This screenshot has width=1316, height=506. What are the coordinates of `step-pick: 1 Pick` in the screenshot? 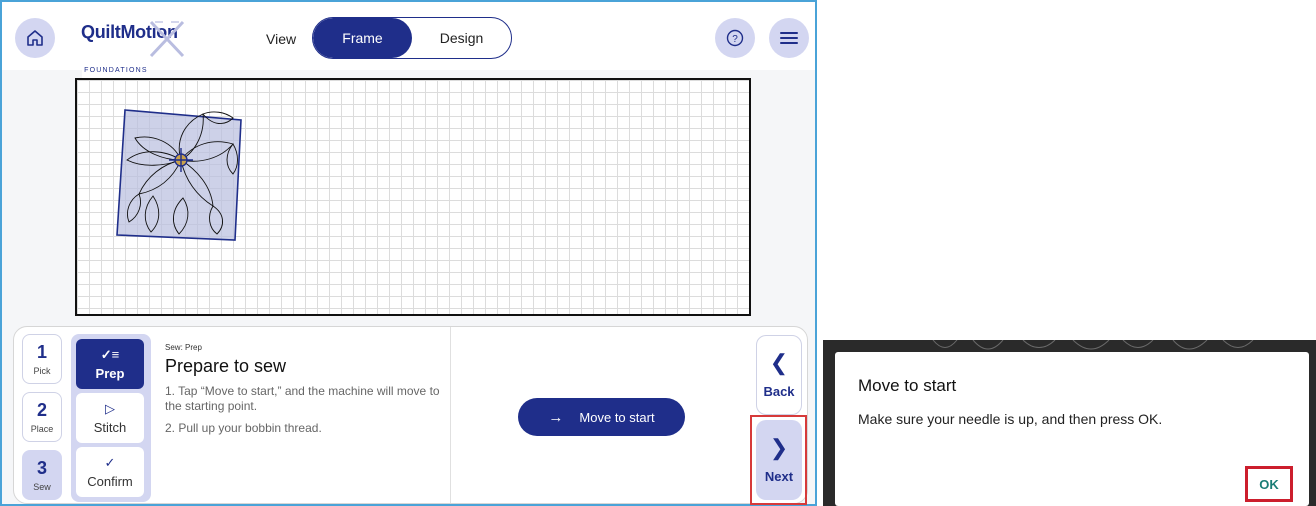 It's located at (42, 359).